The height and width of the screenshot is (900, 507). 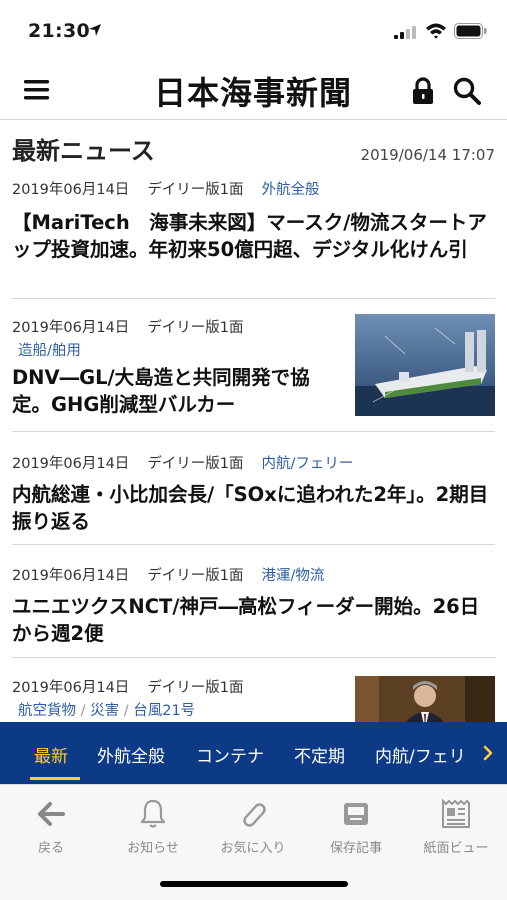 I want to click on newspaper-icon, so click(x=456, y=813).